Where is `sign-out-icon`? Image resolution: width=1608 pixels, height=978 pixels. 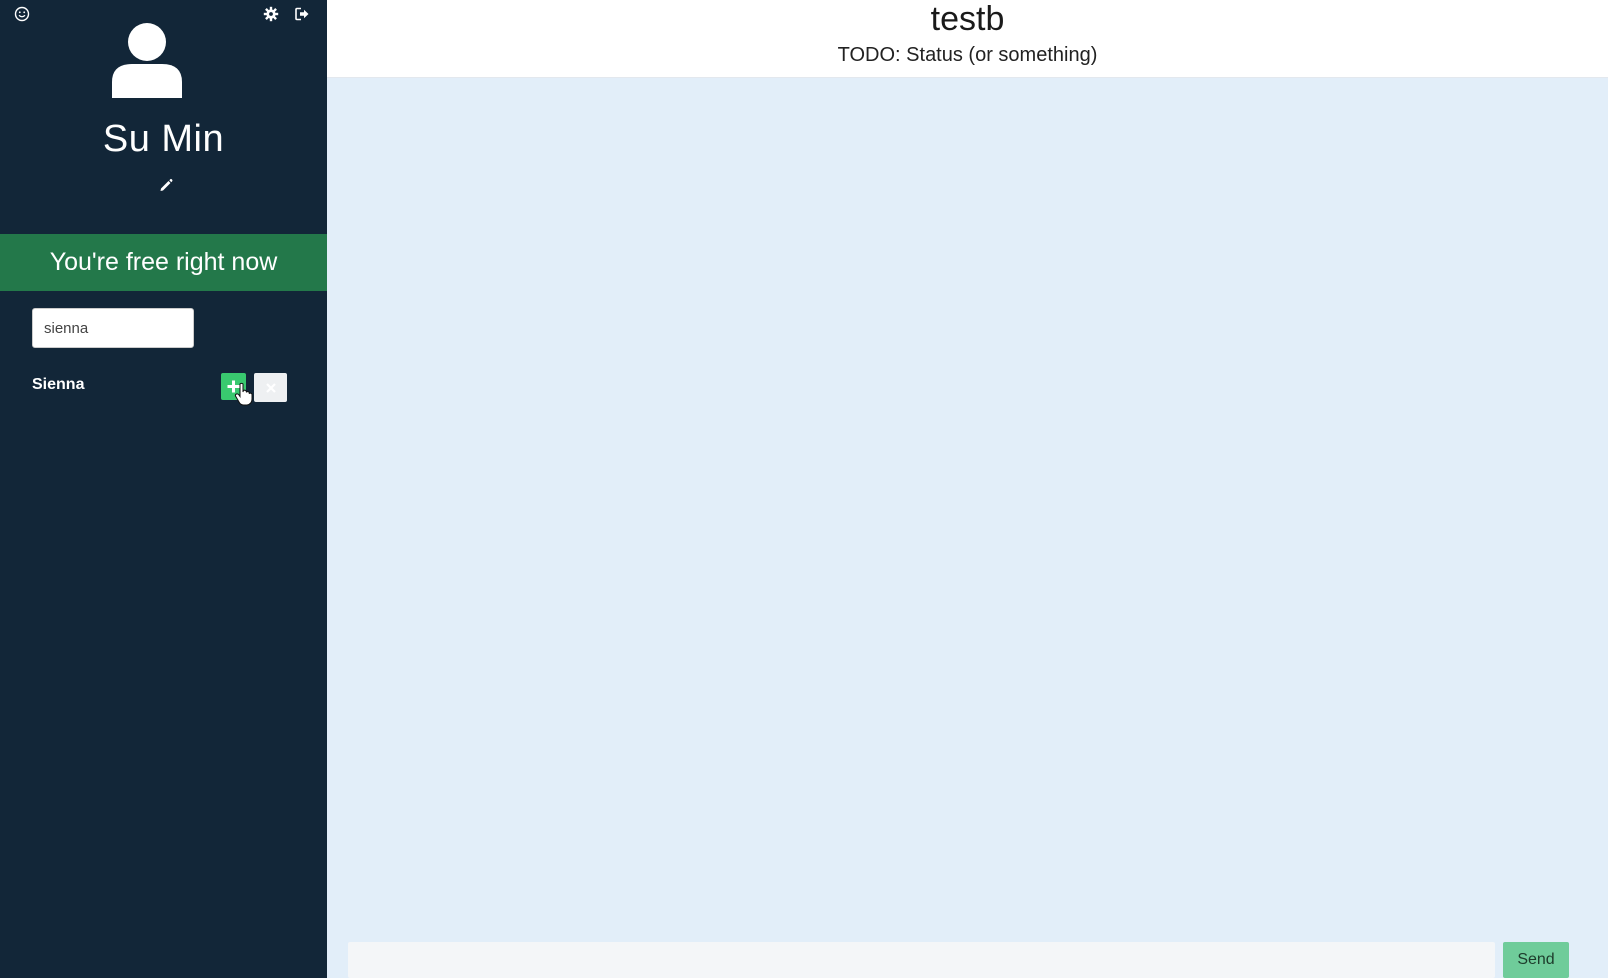 sign-out-icon is located at coordinates (302, 14).